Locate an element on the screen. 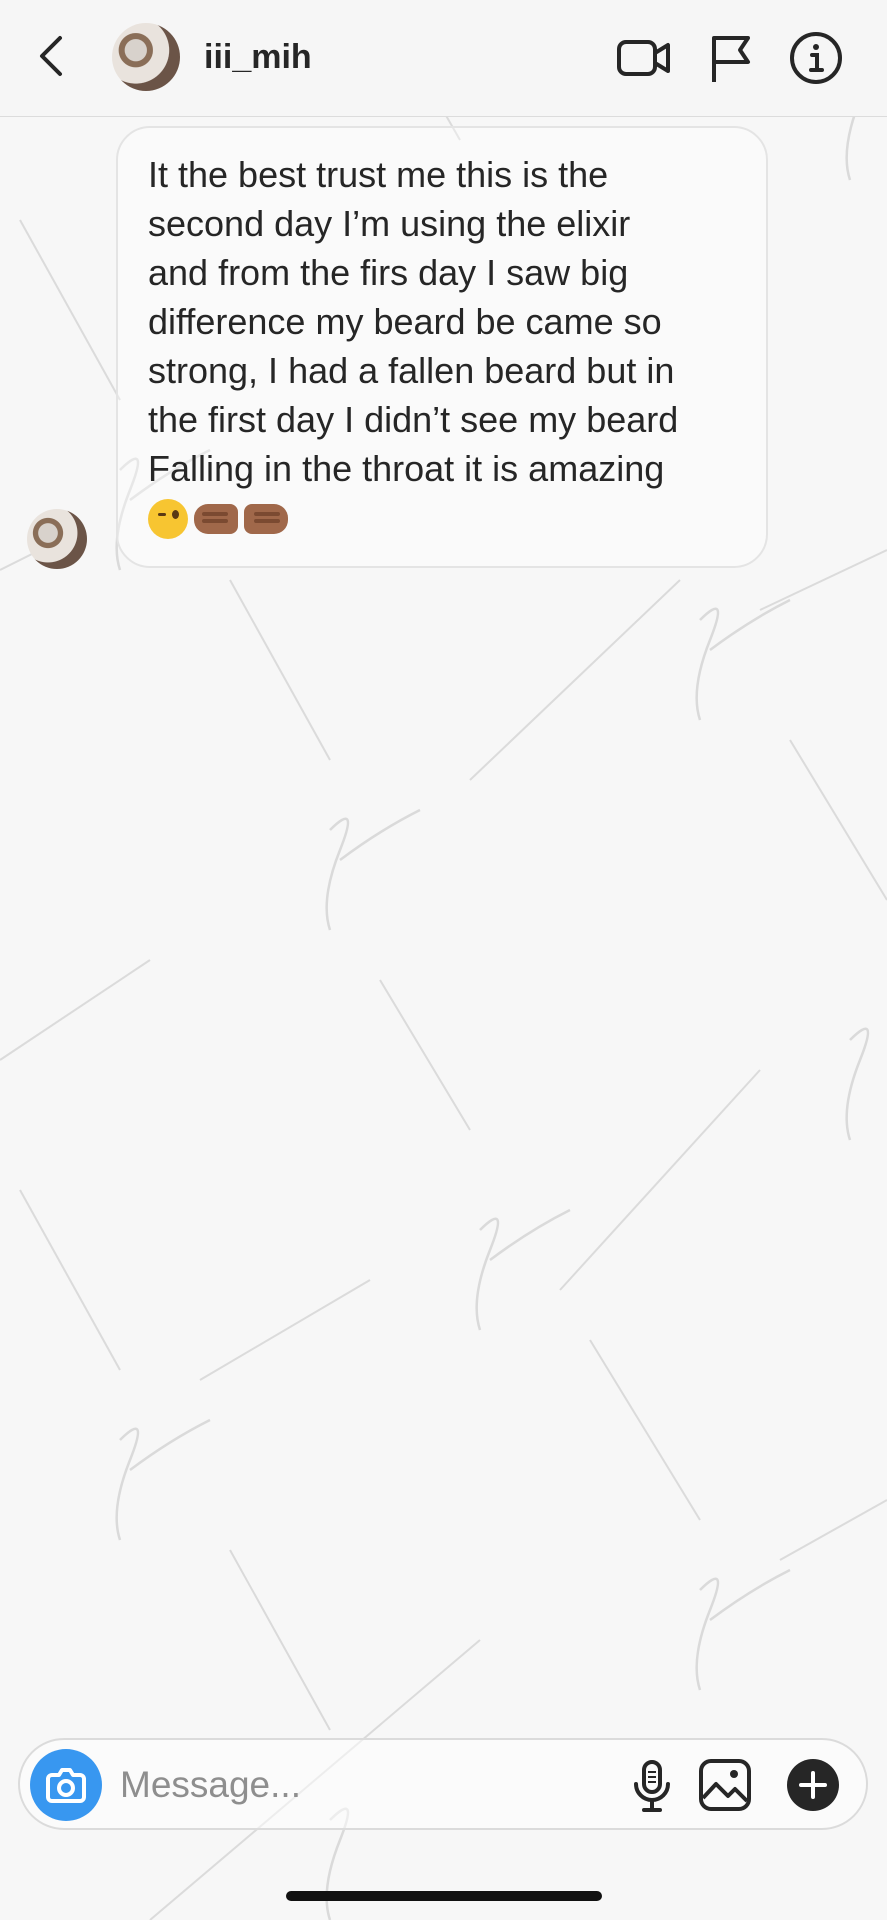 The height and width of the screenshot is (1920, 887). plus-icon is located at coordinates (813, 1785).